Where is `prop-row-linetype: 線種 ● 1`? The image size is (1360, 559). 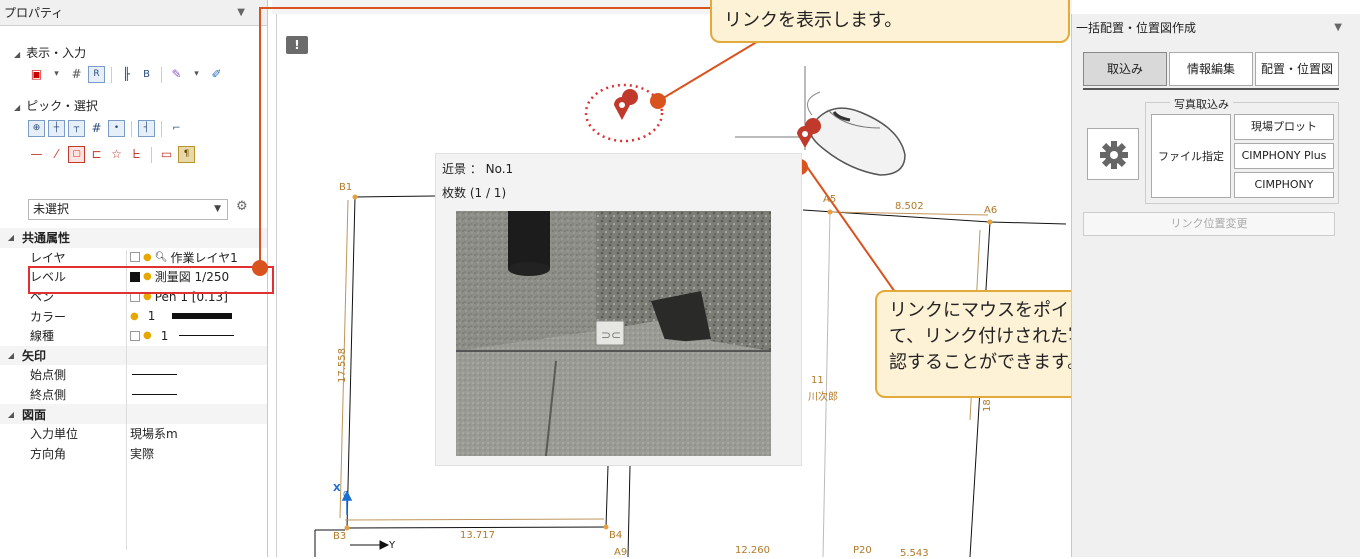
prop-row-linetype: 線種 ● 1 is located at coordinates (133, 336).